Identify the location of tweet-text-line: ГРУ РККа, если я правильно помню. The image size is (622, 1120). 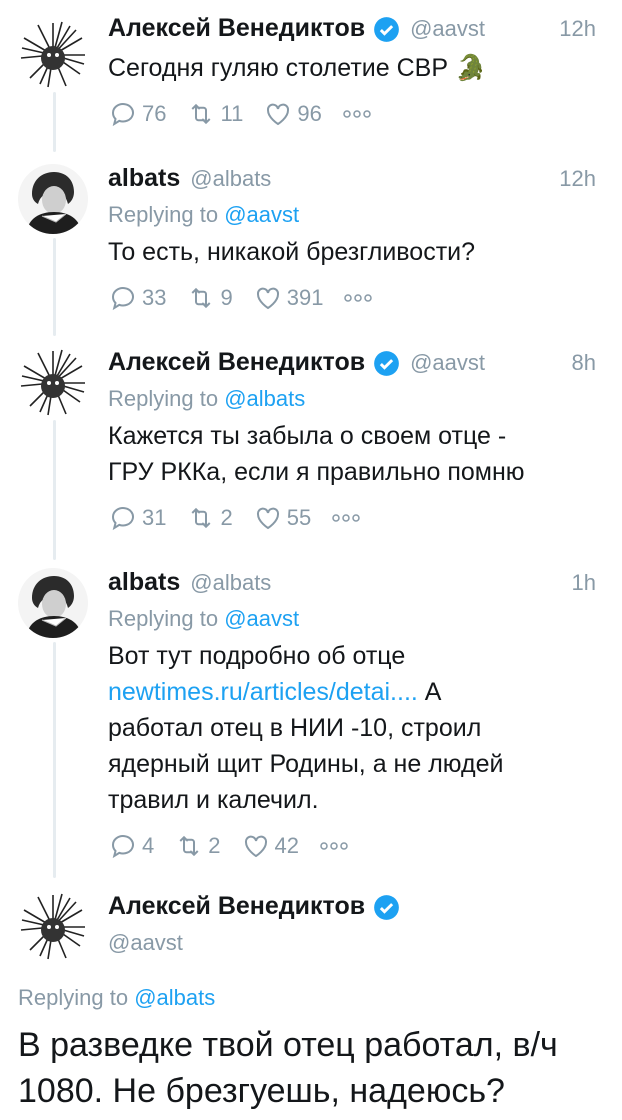
(316, 472).